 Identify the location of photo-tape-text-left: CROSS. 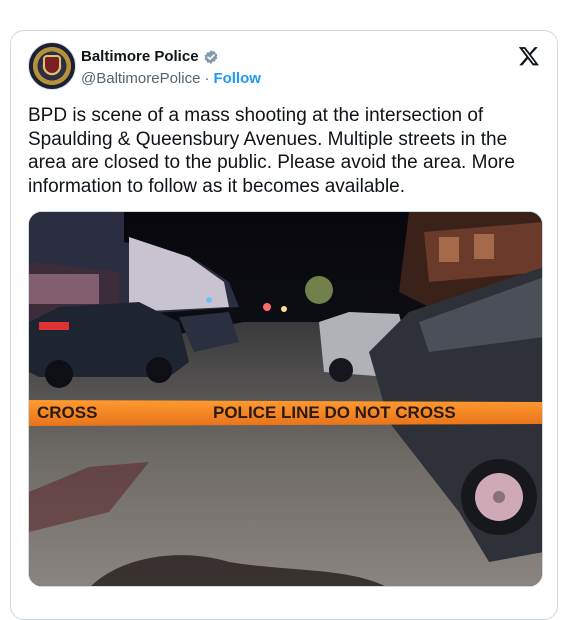
(67, 412).